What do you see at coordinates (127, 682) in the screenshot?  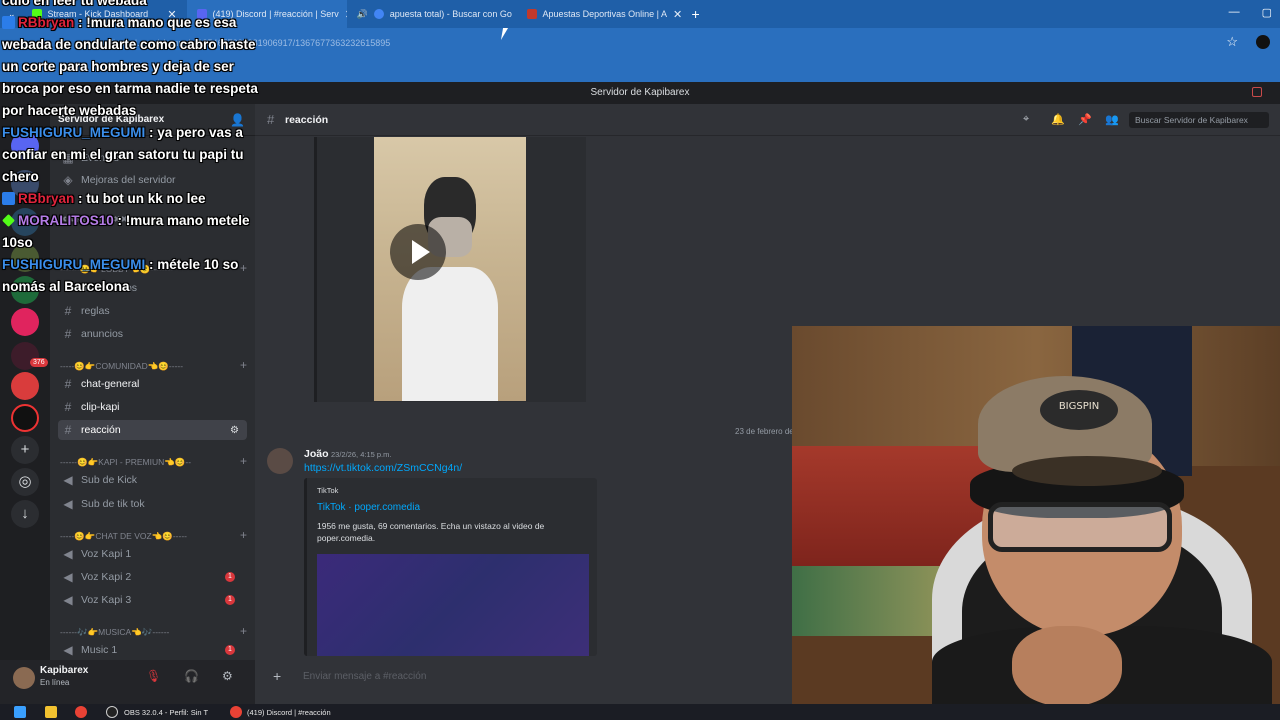 I see `user-panel: Kapibarex En línea 🎙 🎧 ⚙` at bounding box center [127, 682].